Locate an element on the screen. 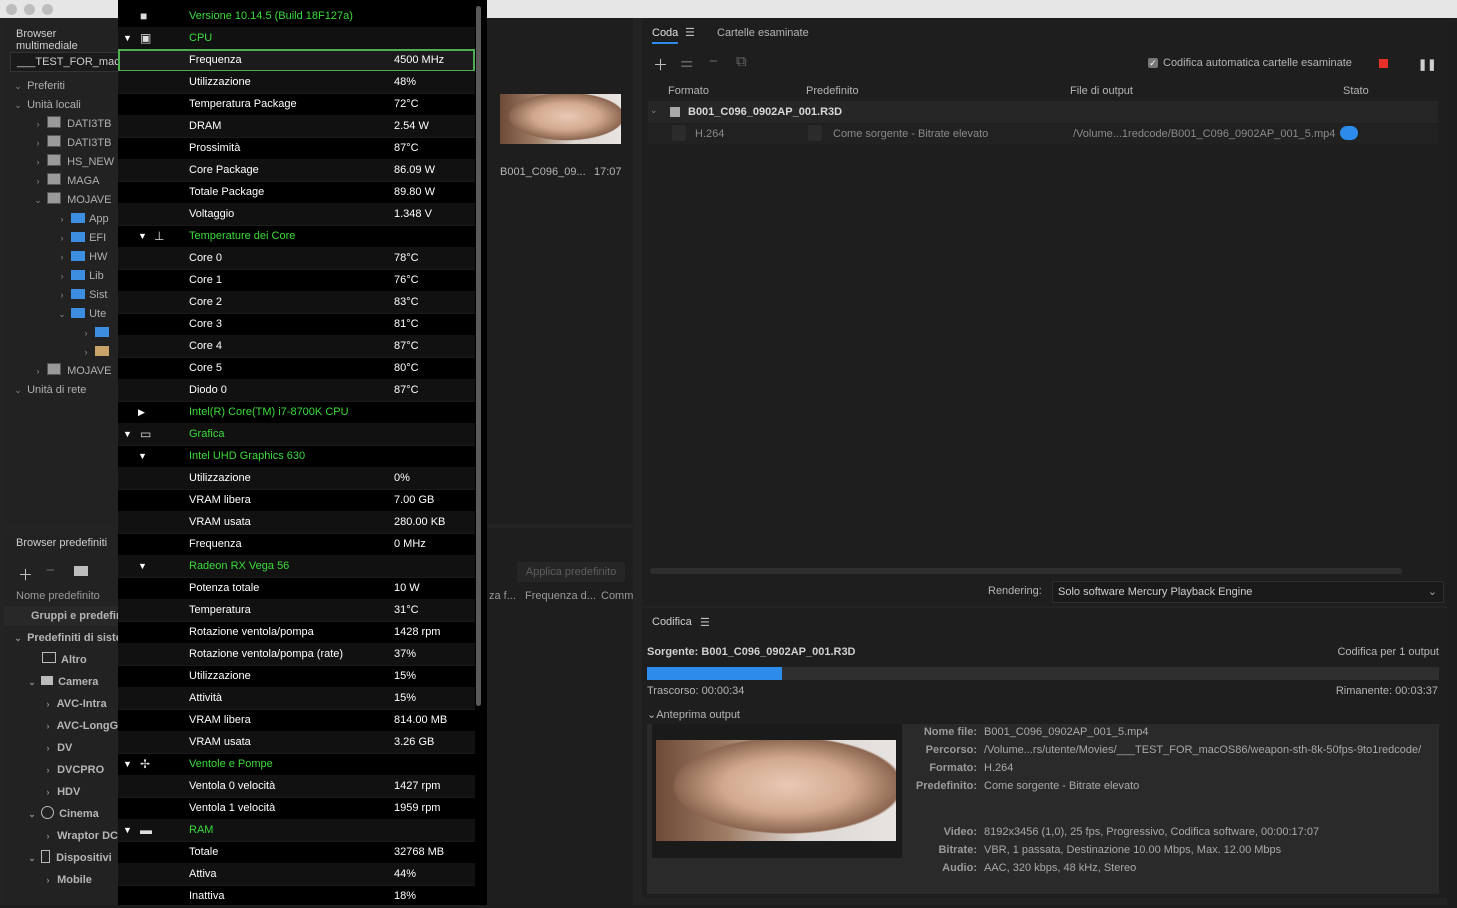 The image size is (1457, 908). tab-watch-folders: Cartelle esaminate is located at coordinates (763, 33).